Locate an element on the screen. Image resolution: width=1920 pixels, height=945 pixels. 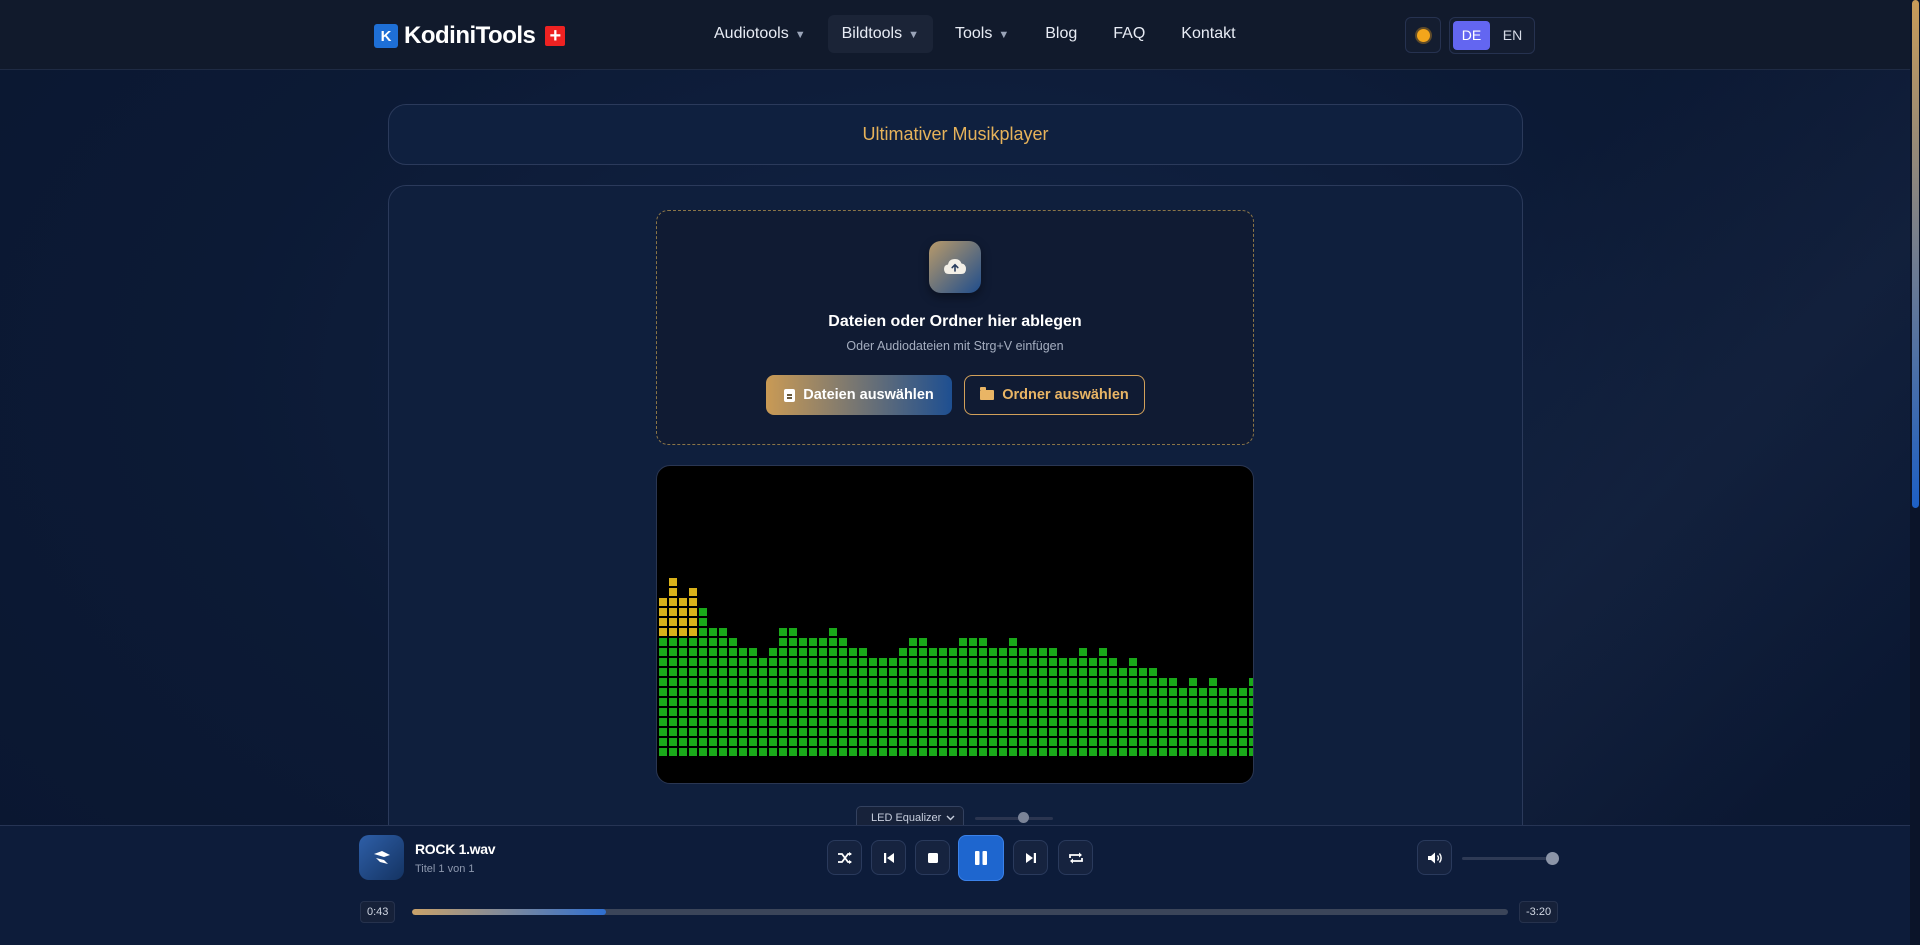
seek-bar-progress is located at coordinates (509, 912).